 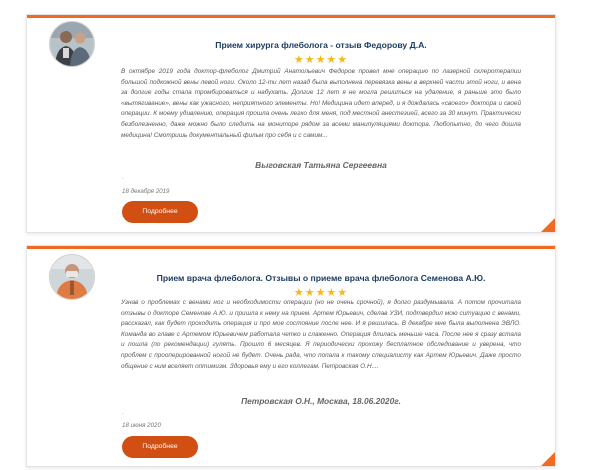 I want to click on rating-stars: ★★★★★, so click(x=321, y=60).